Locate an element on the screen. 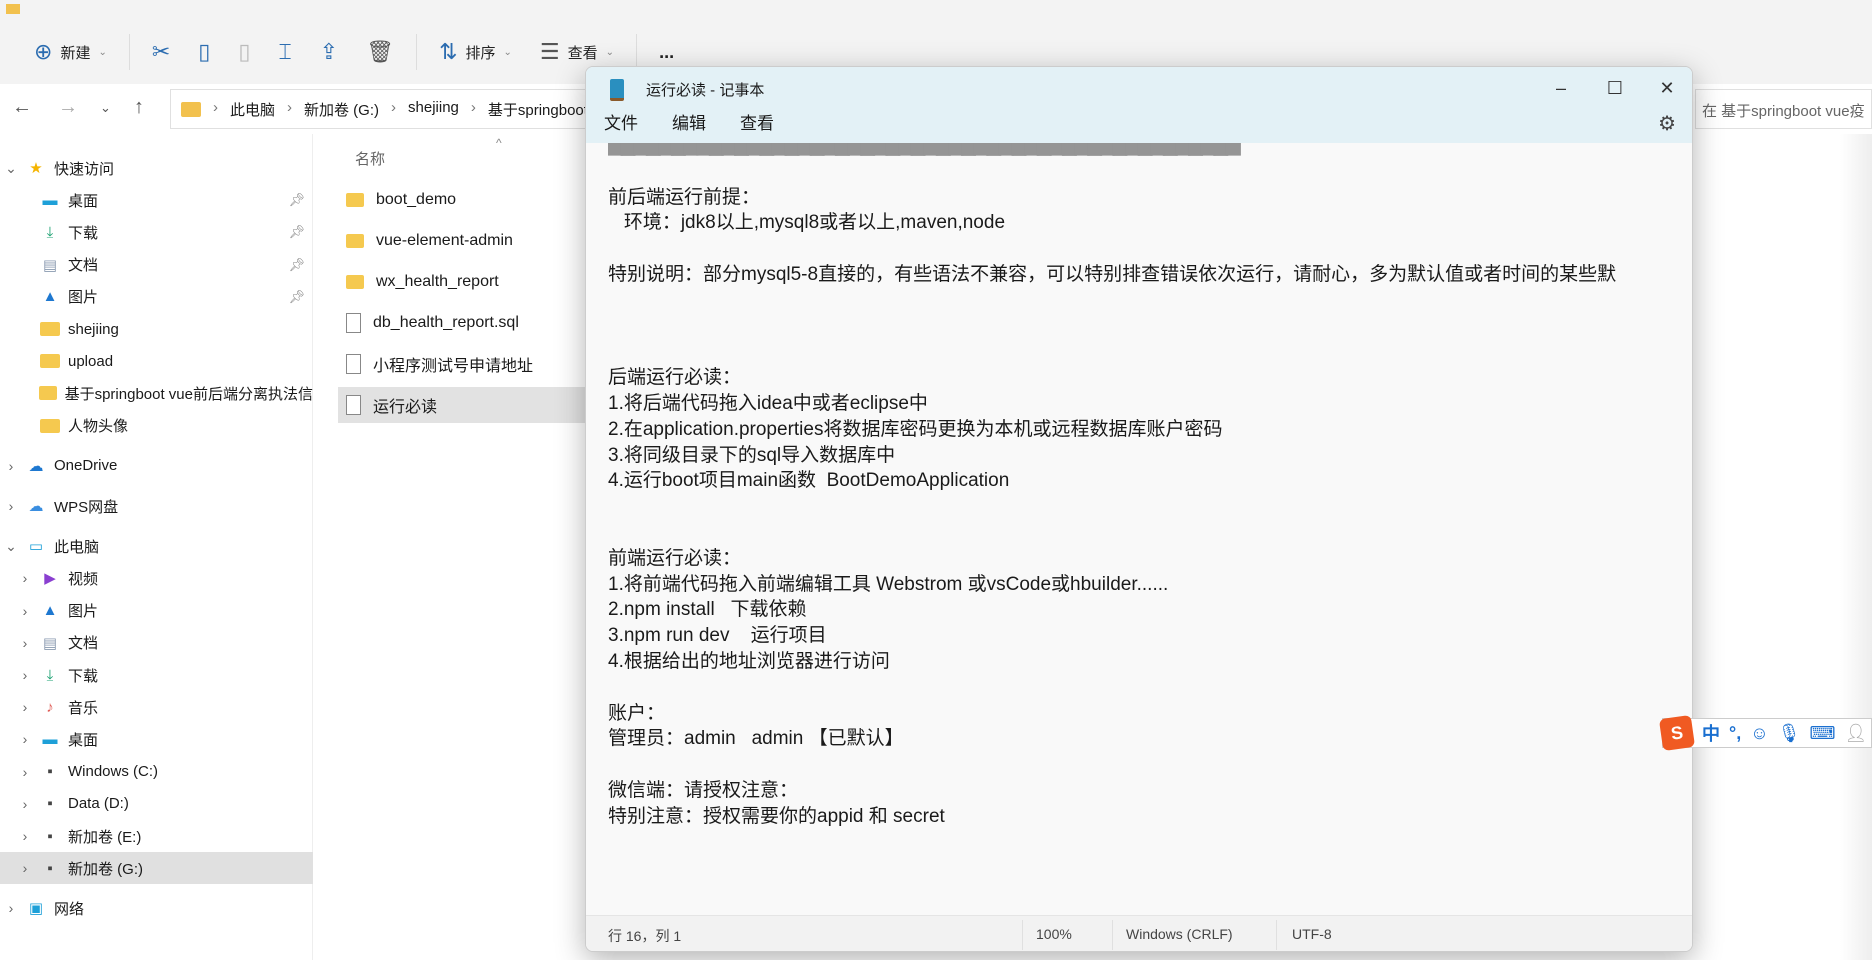 The image size is (1872, 960). rename-button: ⌶ is located at coordinates (285, 52).